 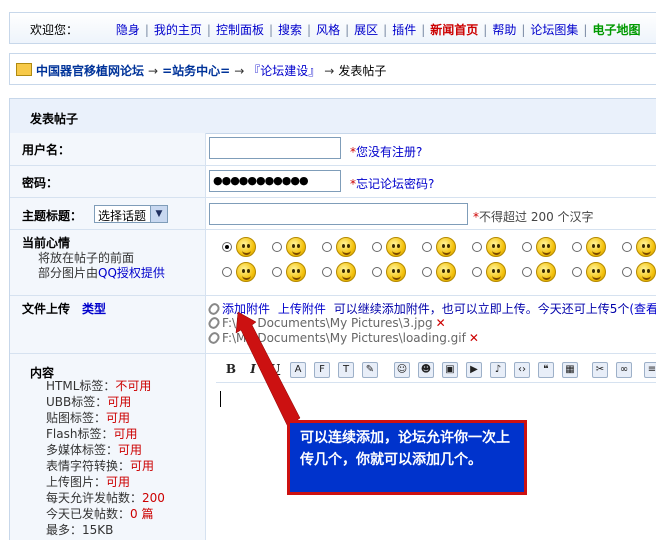 I want to click on font-face-icon: F, so click(x=322, y=370).